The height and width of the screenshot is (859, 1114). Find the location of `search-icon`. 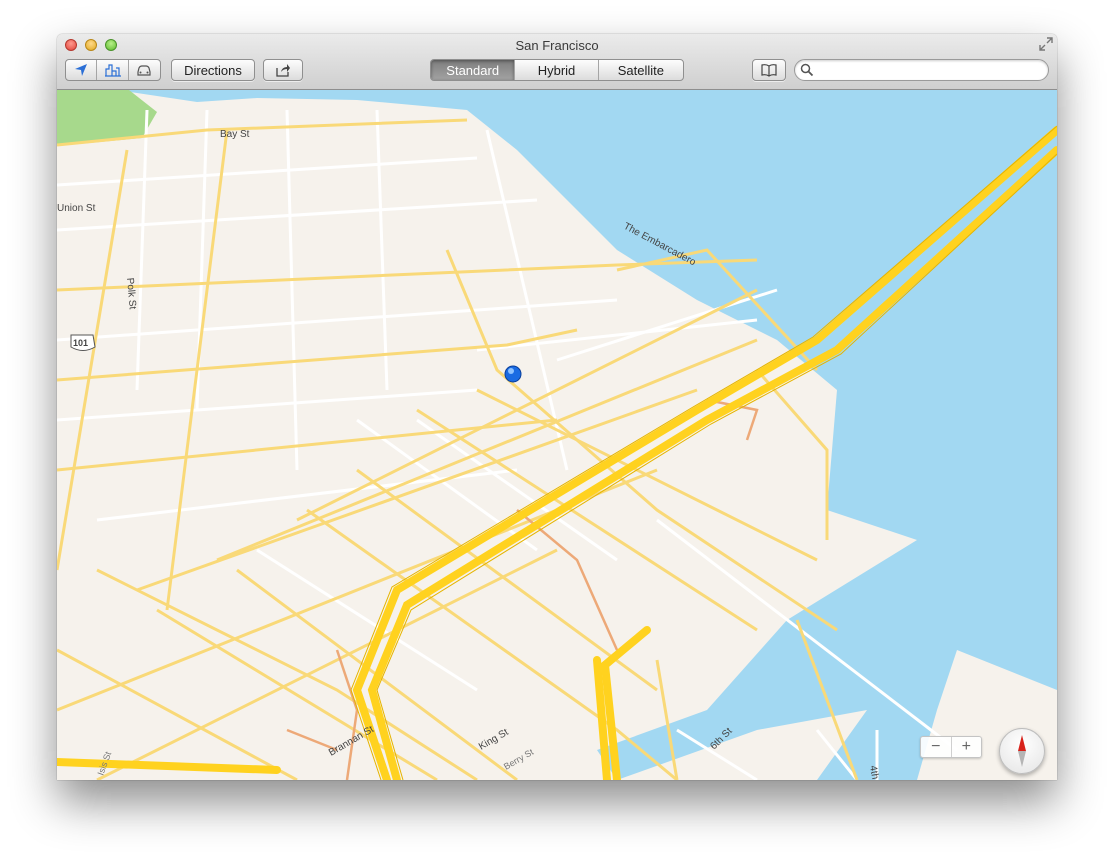

search-icon is located at coordinates (807, 70).